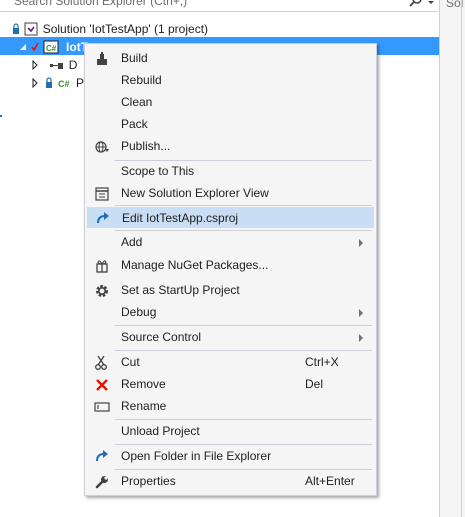  What do you see at coordinates (230, 58) in the screenshot?
I see `menu-item-build: Build` at bounding box center [230, 58].